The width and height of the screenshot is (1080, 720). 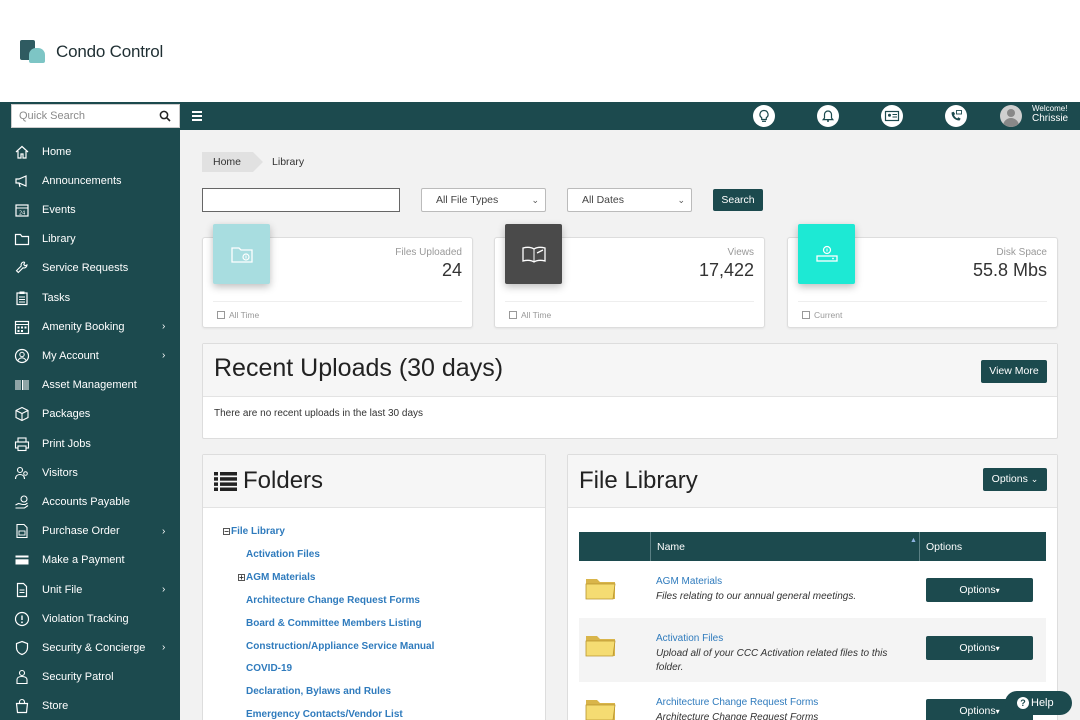 I want to click on library-search-input, so click(x=301, y=200).